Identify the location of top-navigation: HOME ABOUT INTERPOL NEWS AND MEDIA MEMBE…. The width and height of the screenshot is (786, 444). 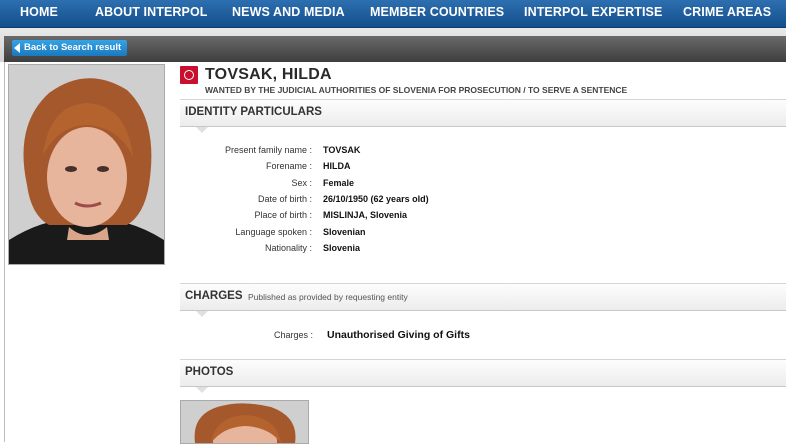
(393, 14).